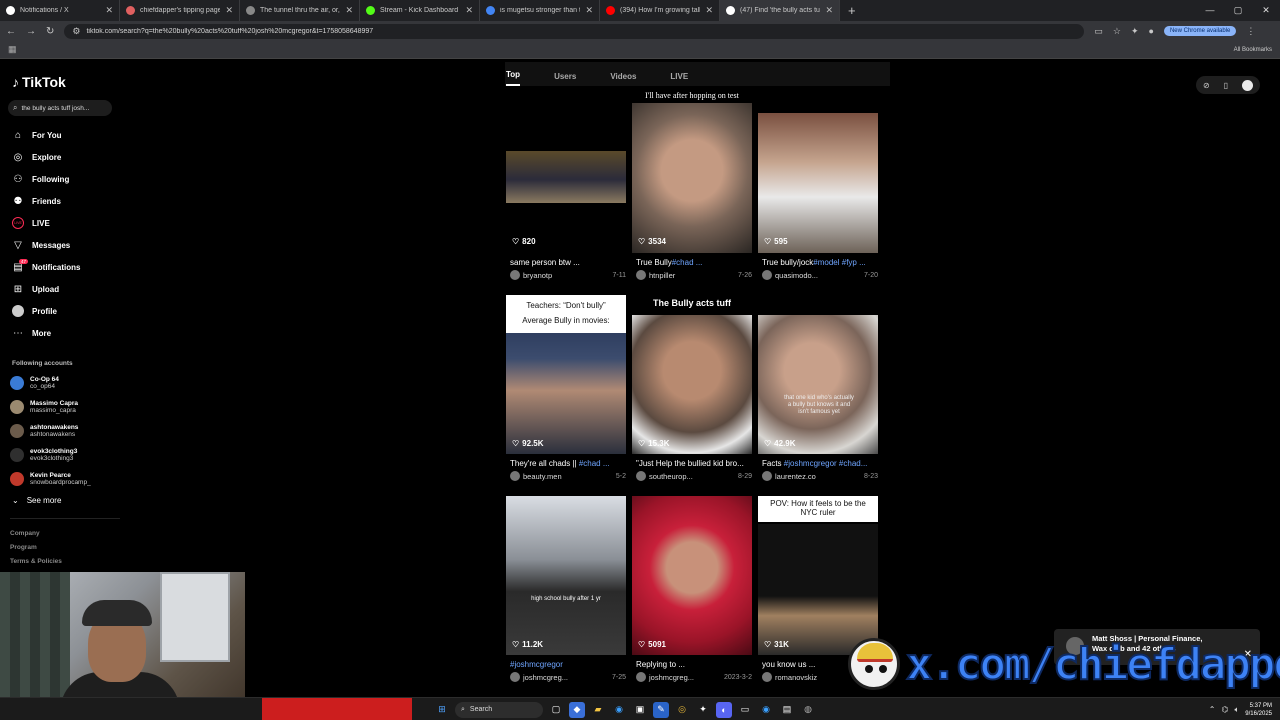 The width and height of the screenshot is (1280, 720). I want to click on following-account: Massimo Capra massimo_capra, so click(44, 407).